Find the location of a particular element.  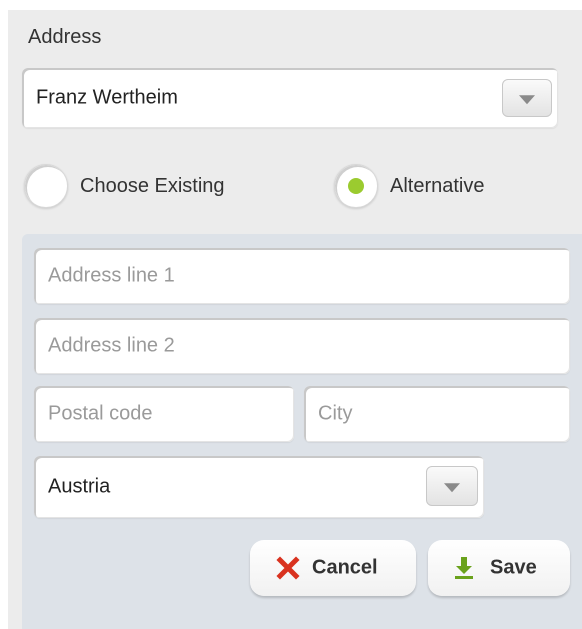

radio-choose-existing-circle is located at coordinates (46, 186).